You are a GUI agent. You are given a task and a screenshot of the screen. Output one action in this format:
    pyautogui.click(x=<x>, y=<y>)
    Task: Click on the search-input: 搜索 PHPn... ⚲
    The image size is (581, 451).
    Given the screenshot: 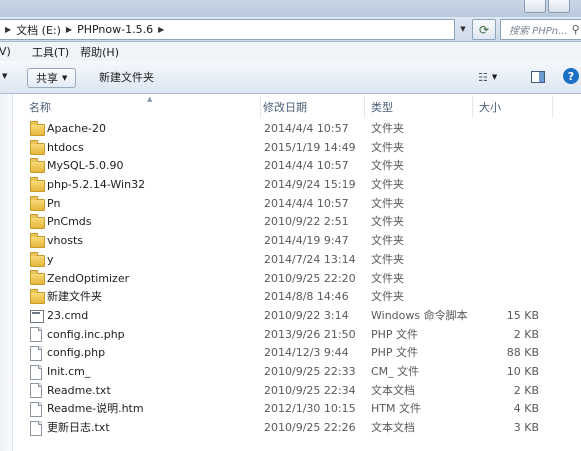 What is the action you would take?
    pyautogui.click(x=540, y=29)
    